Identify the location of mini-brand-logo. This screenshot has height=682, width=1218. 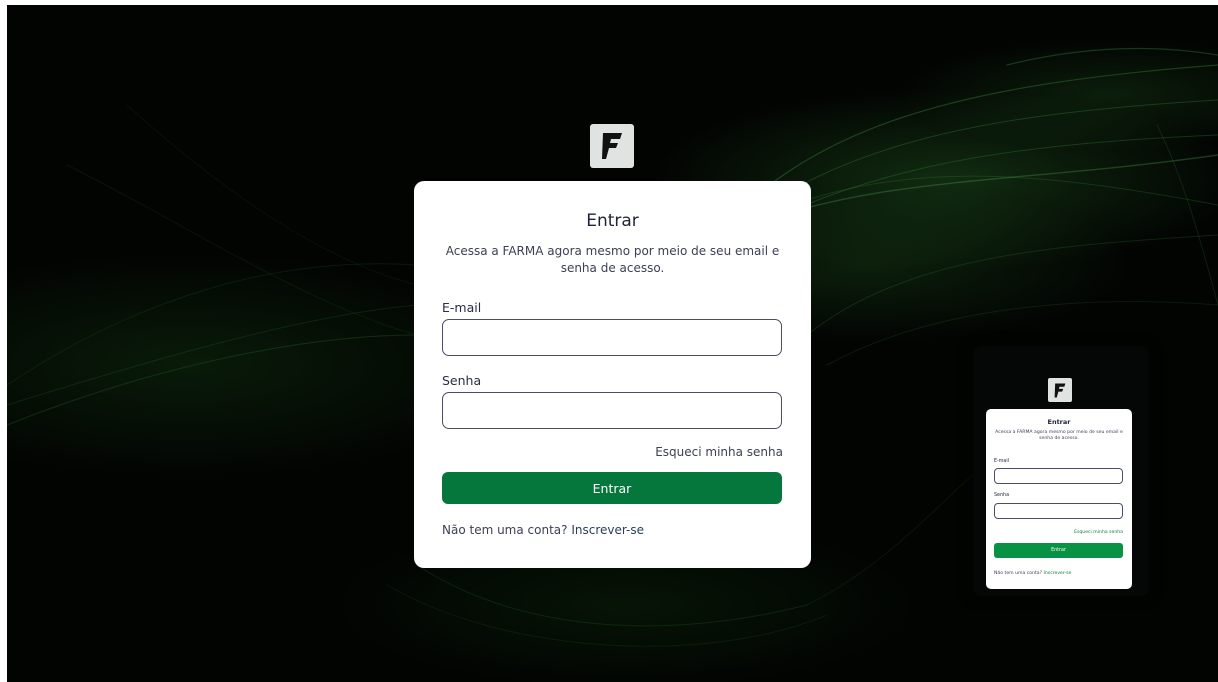
(1060, 390).